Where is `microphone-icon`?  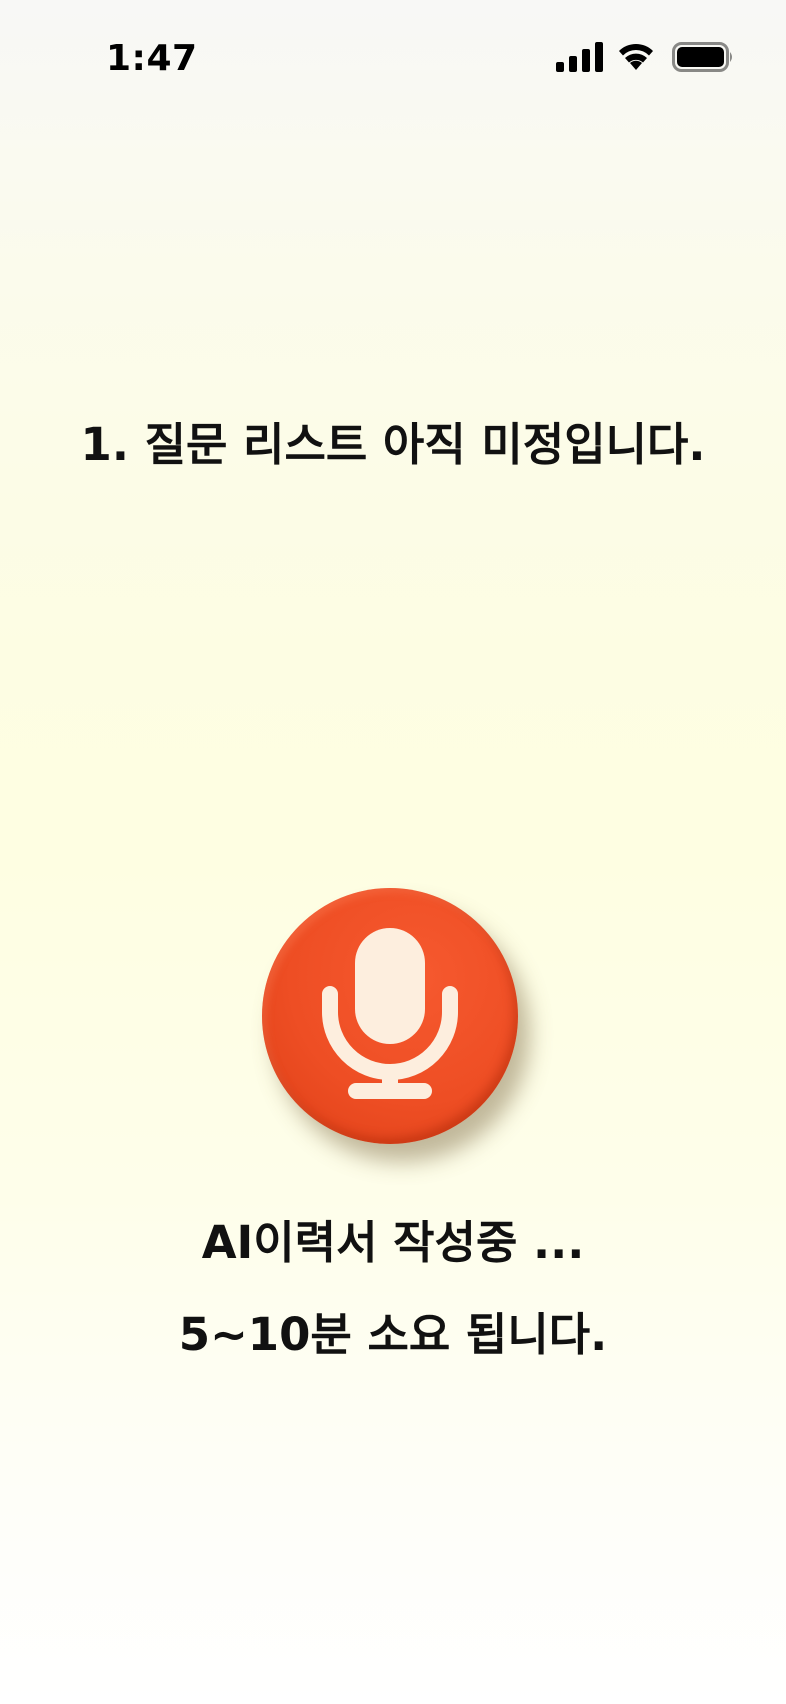
microphone-icon is located at coordinates (390, 1013).